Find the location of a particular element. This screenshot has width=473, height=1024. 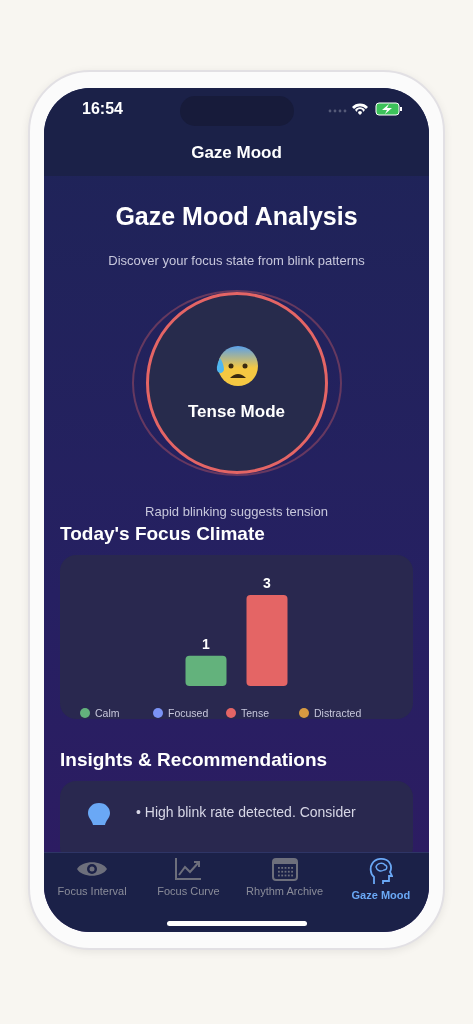

battery-icon is located at coordinates (388, 109).